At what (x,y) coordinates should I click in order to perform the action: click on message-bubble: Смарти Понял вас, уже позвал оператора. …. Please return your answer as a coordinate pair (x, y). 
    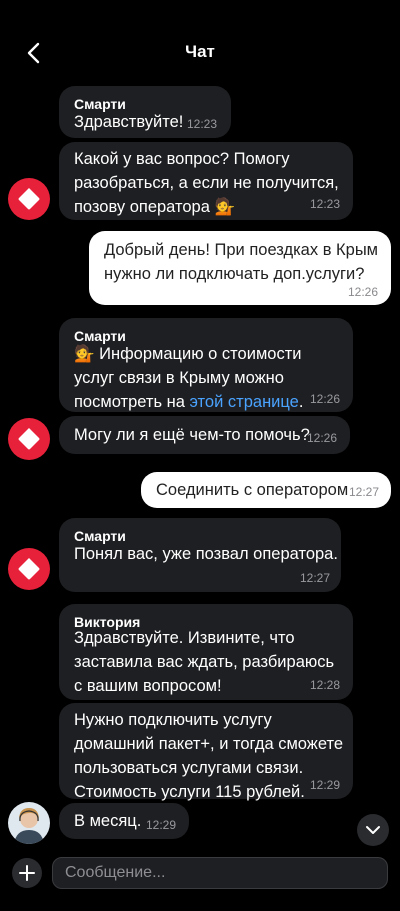
    Looking at the image, I should click on (200, 555).